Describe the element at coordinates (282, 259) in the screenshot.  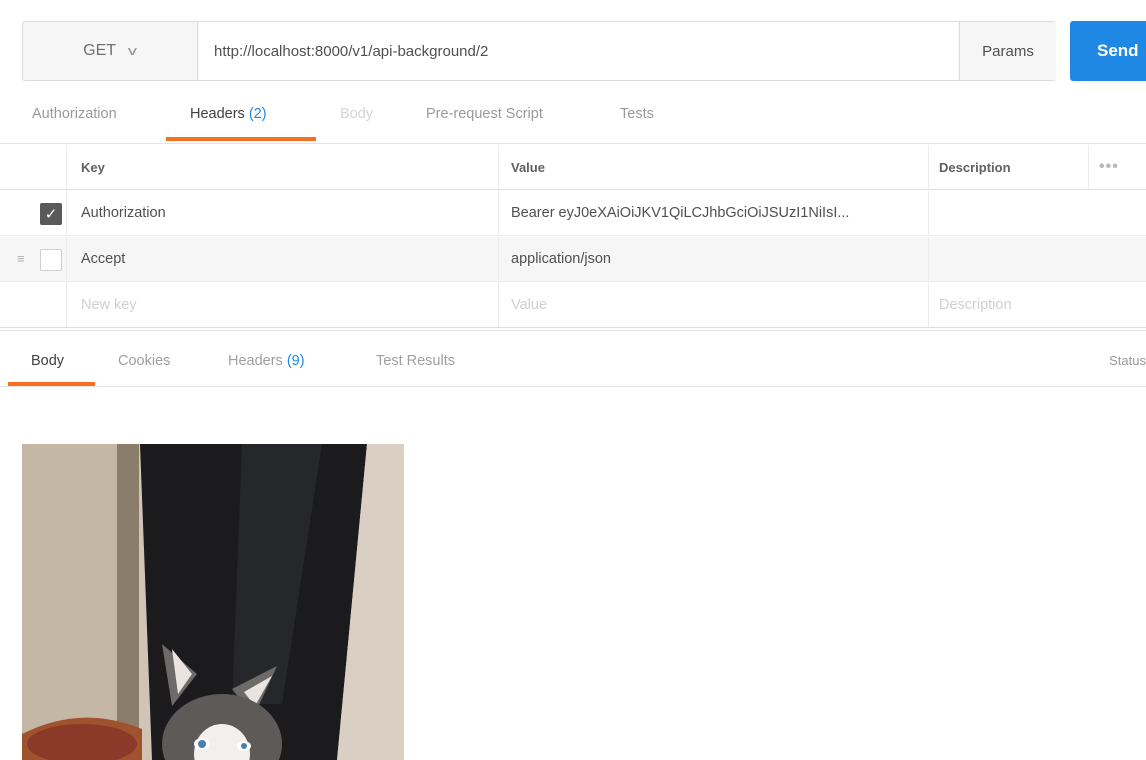
I see `header-key-cell: Accept` at that location.